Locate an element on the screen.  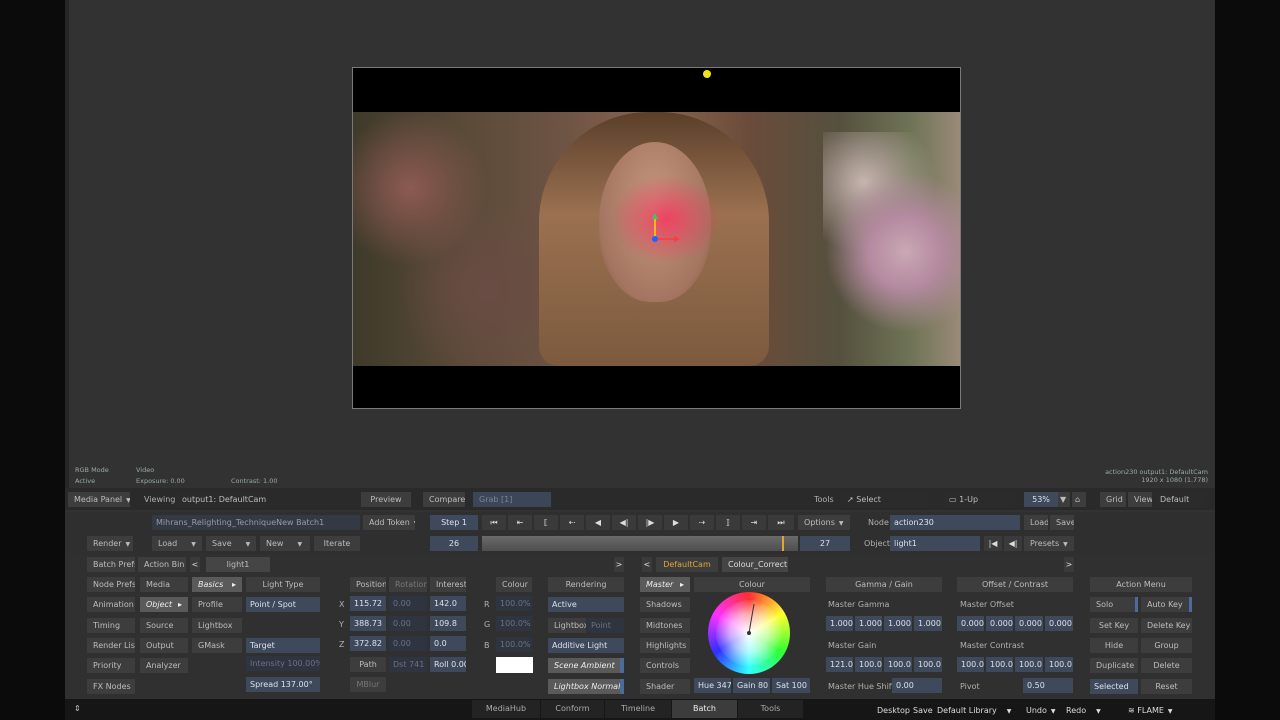
load-node-button: Load is located at coordinates (1036, 522).